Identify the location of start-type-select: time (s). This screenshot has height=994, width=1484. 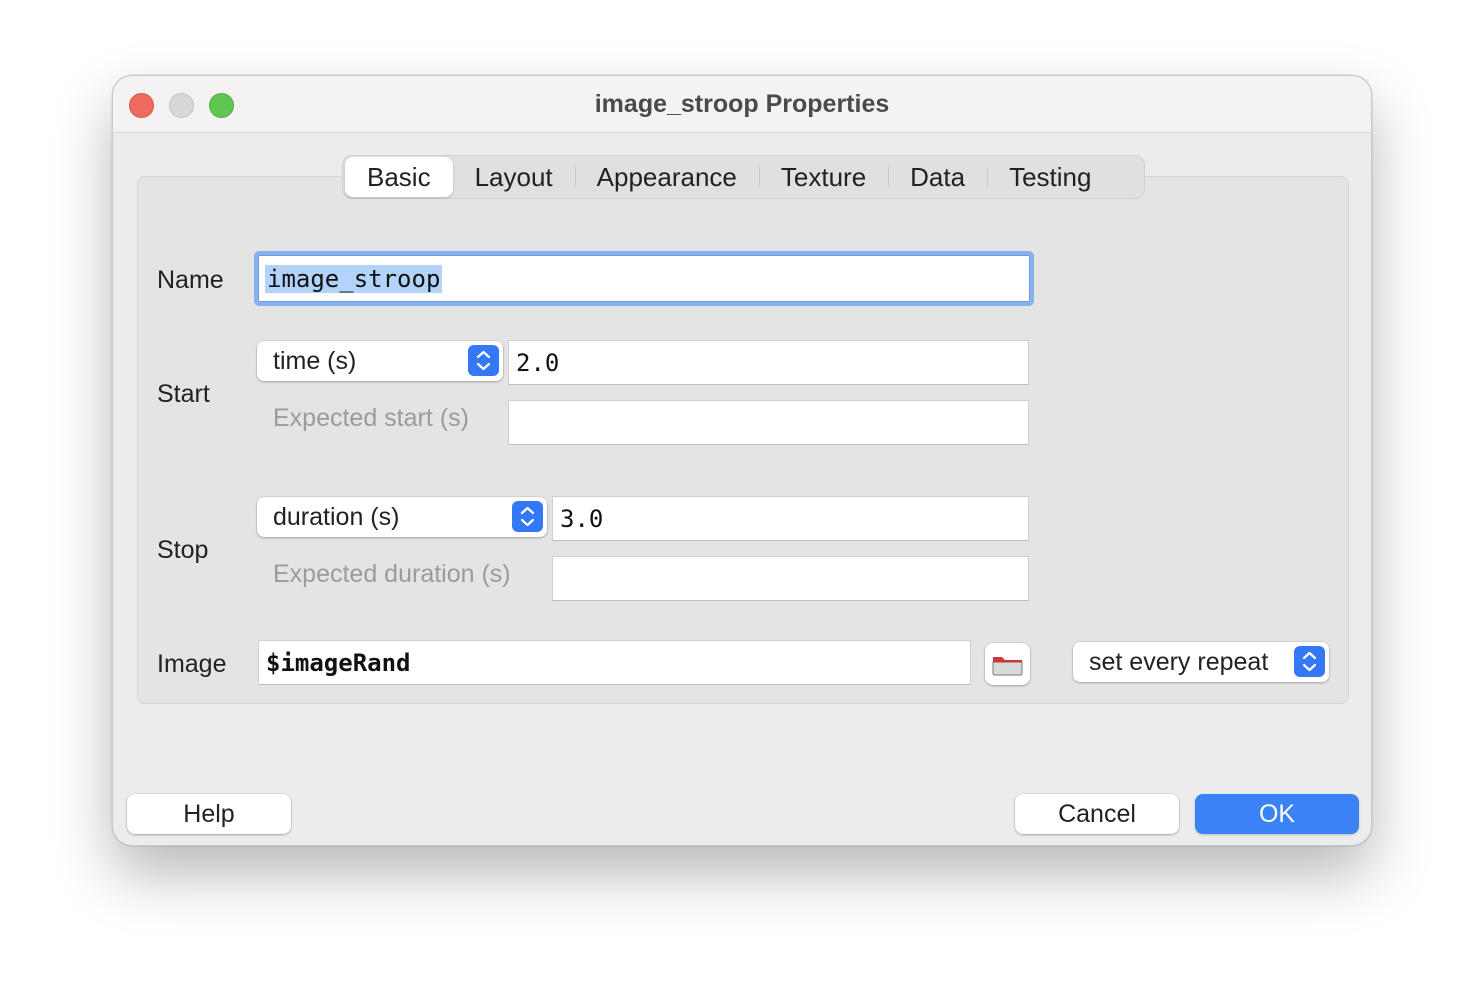
(380, 361).